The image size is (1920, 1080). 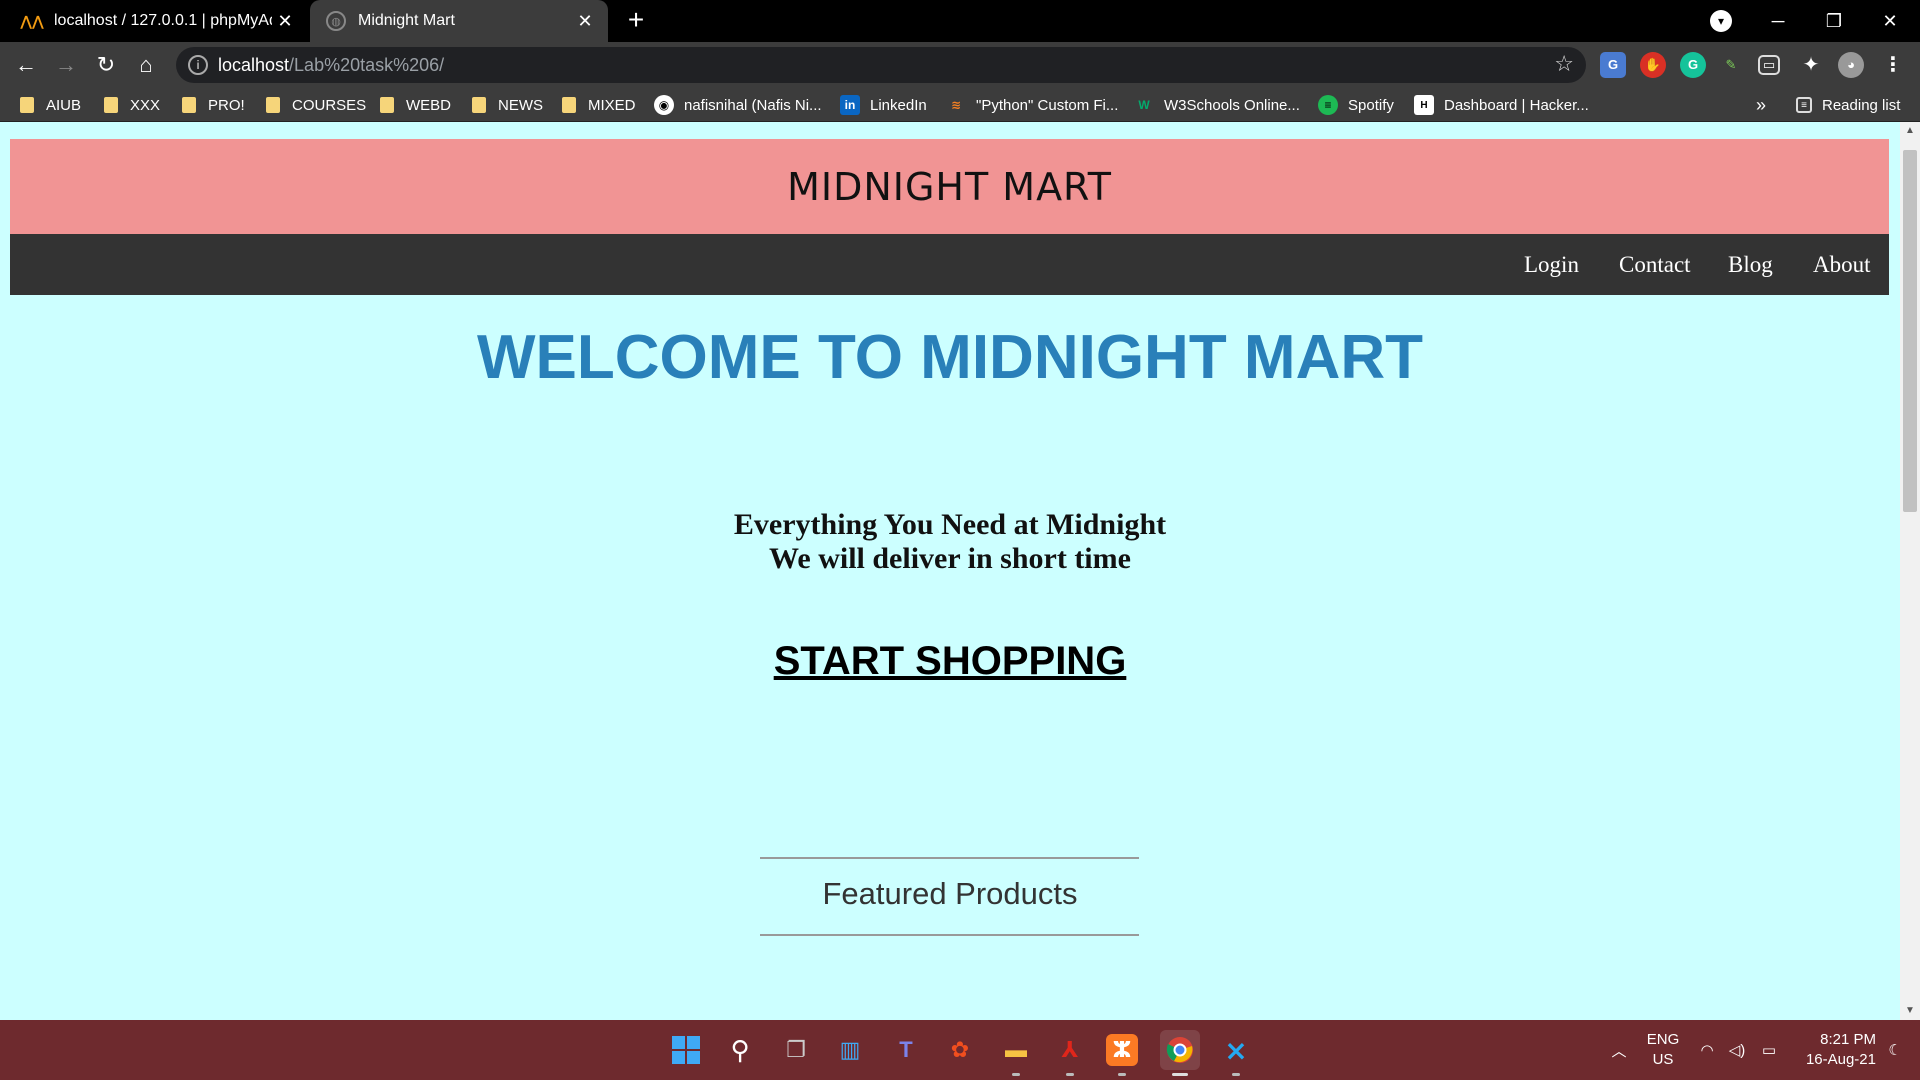 I want to click on teams-chat-icon: T, so click(x=906, y=1050).